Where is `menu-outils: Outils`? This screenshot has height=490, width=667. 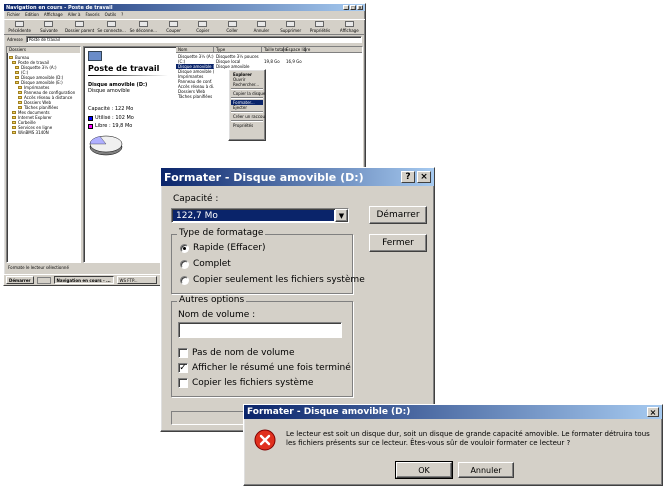
menu-outils: Outils is located at coordinates (111, 15).